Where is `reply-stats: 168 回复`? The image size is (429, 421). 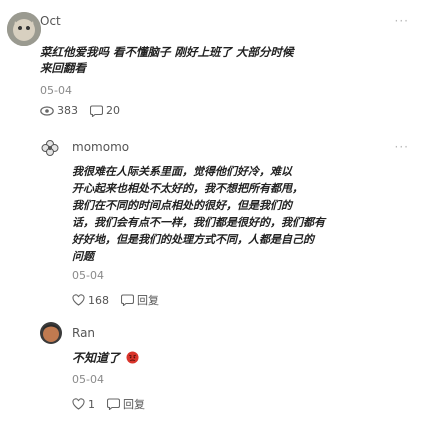 reply-stats: 168 回复 is located at coordinates (115, 300).